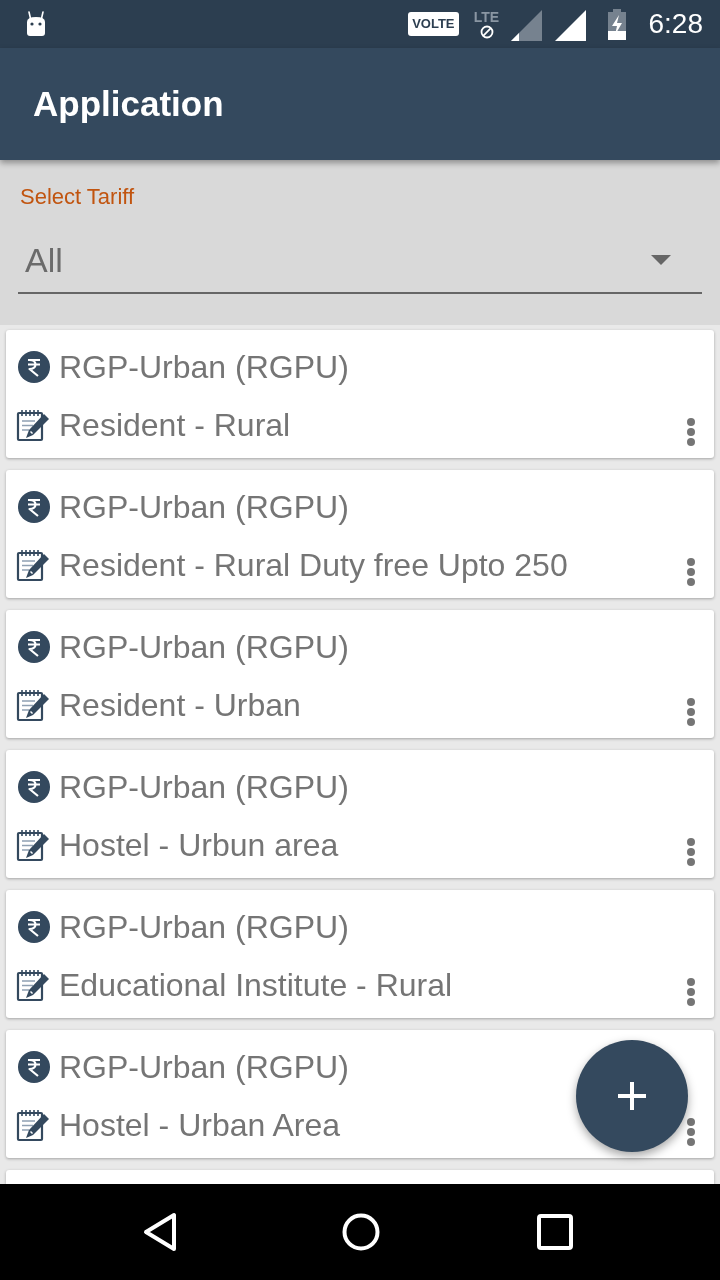  Describe the element at coordinates (486, 31) in the screenshot. I see `no-data-icon` at that location.